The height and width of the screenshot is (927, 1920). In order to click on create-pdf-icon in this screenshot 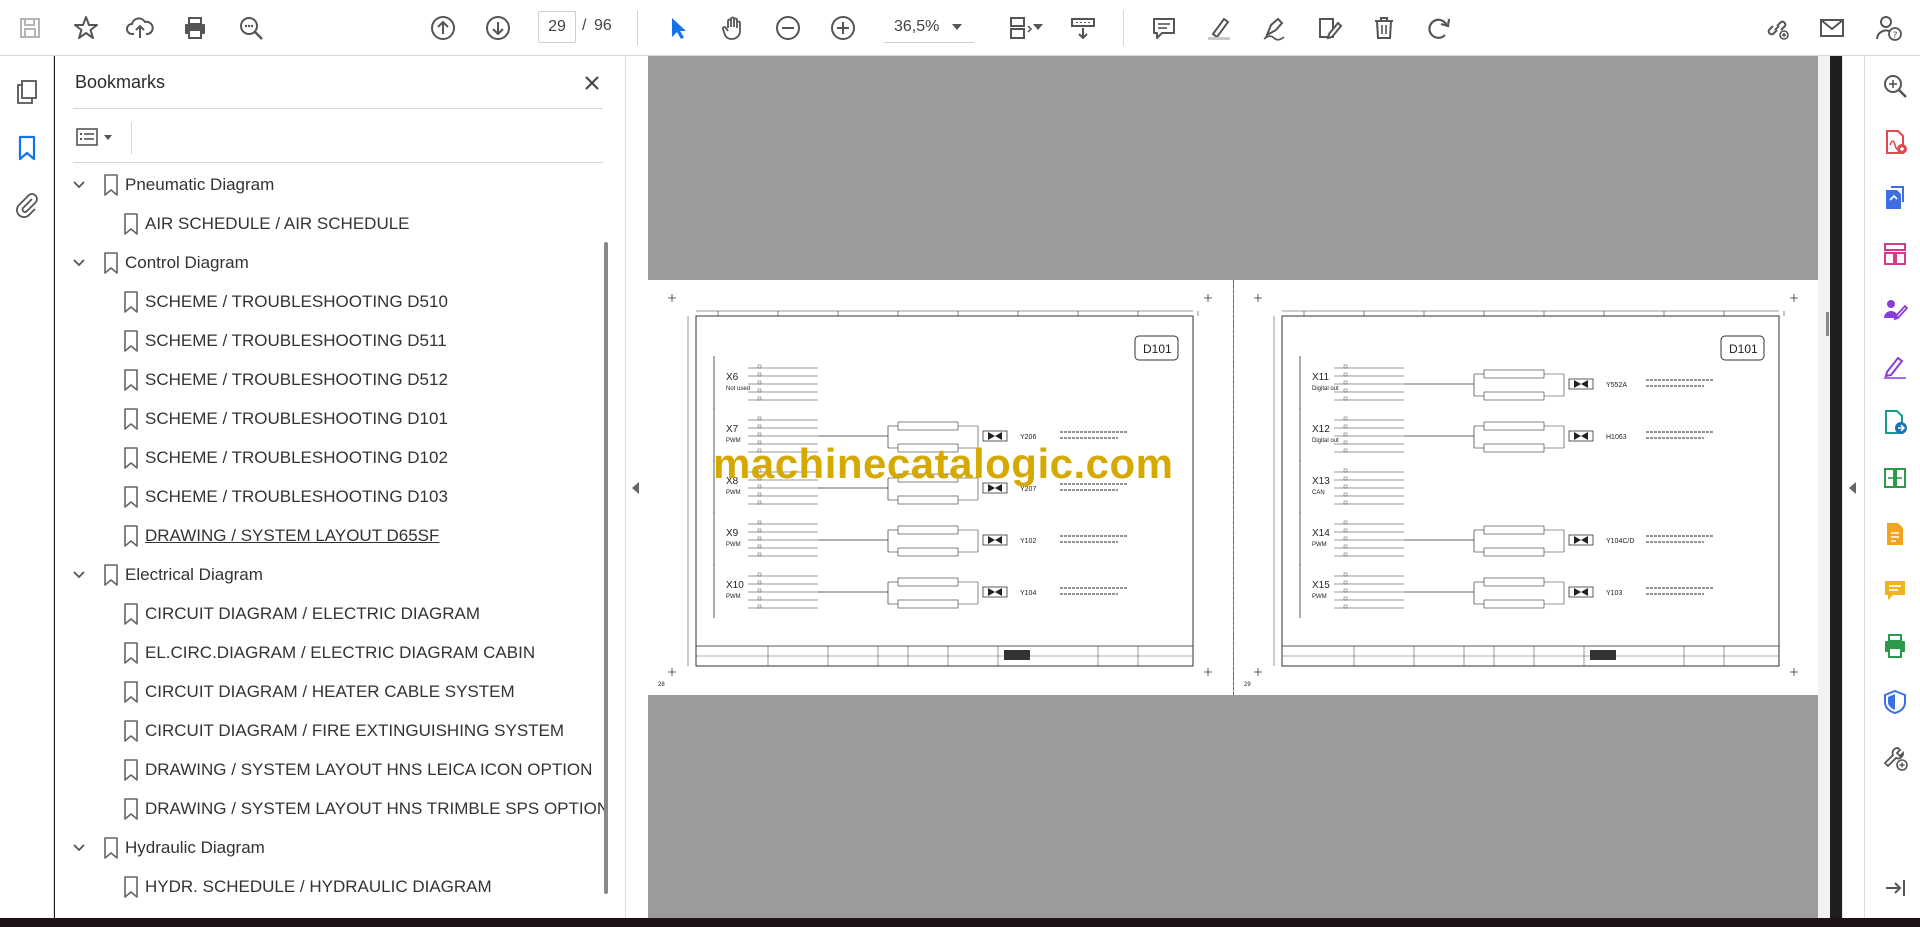, I will do `click(1895, 142)`.